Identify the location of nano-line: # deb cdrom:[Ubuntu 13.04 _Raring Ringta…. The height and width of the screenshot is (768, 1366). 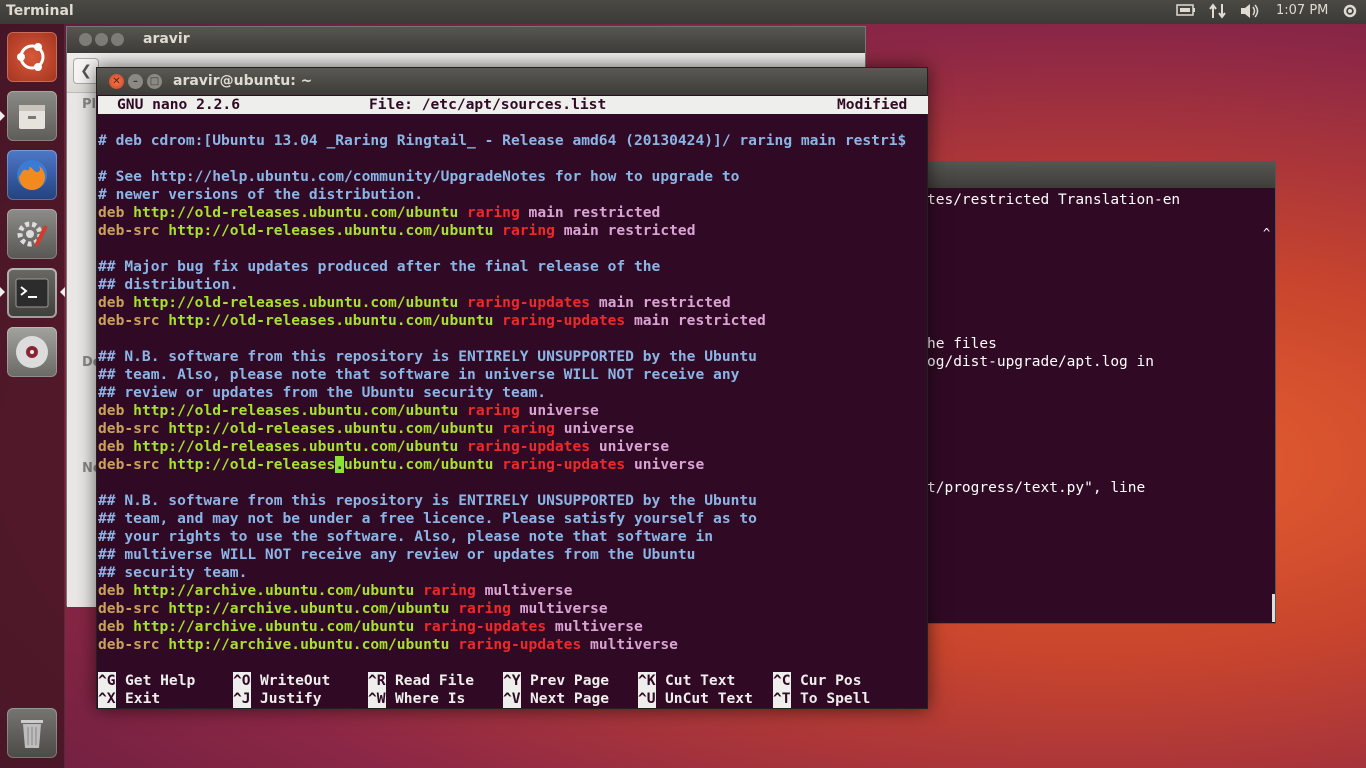
(502, 141).